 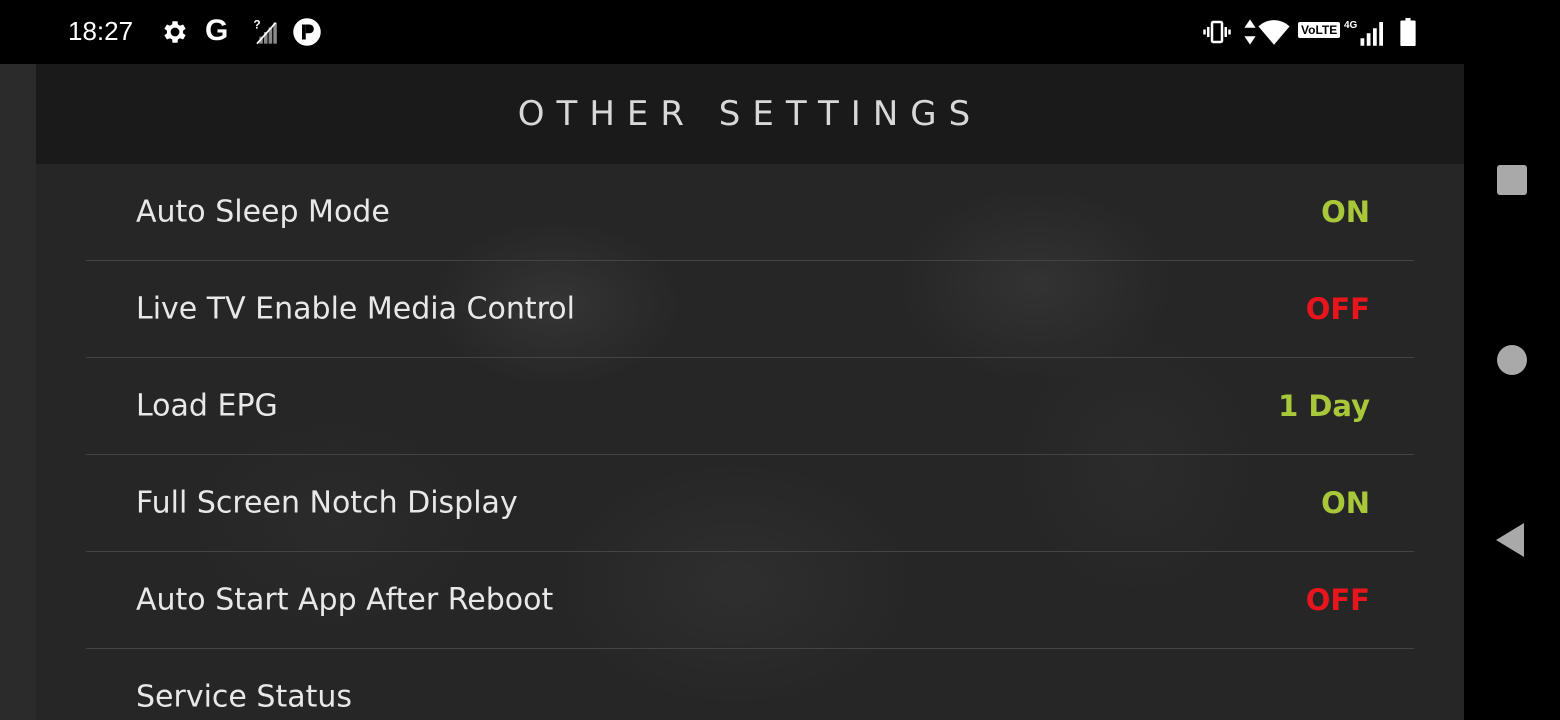 What do you see at coordinates (1250, 32) in the screenshot?
I see `data-arrows-icon` at bounding box center [1250, 32].